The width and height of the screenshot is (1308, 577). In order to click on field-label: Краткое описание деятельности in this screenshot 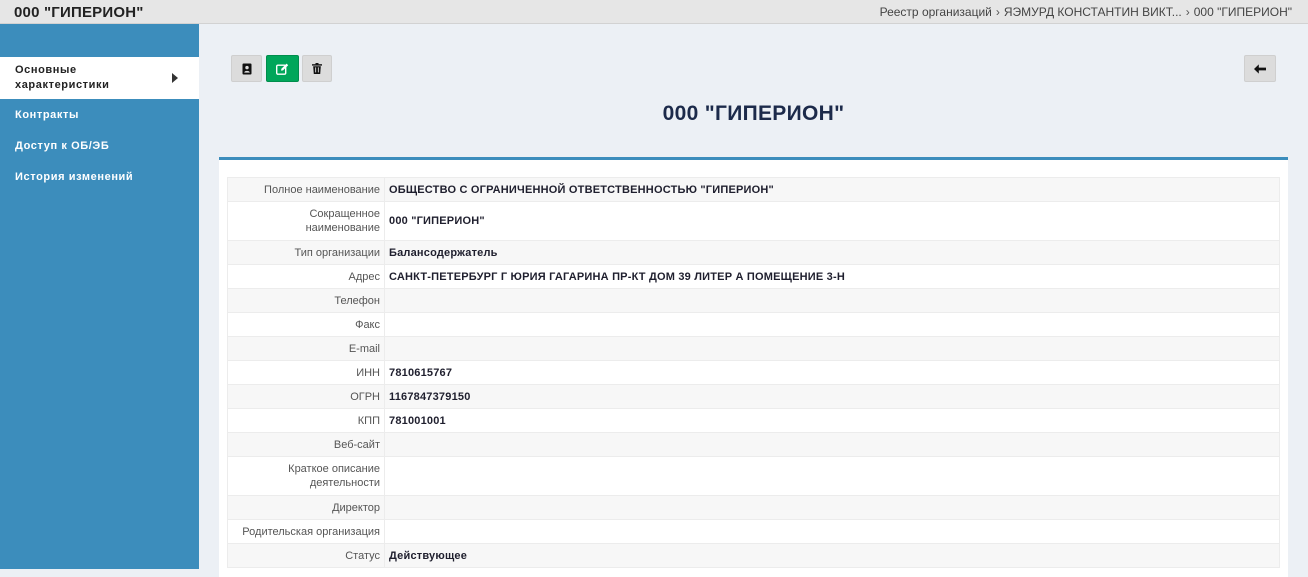, I will do `click(306, 476)`.